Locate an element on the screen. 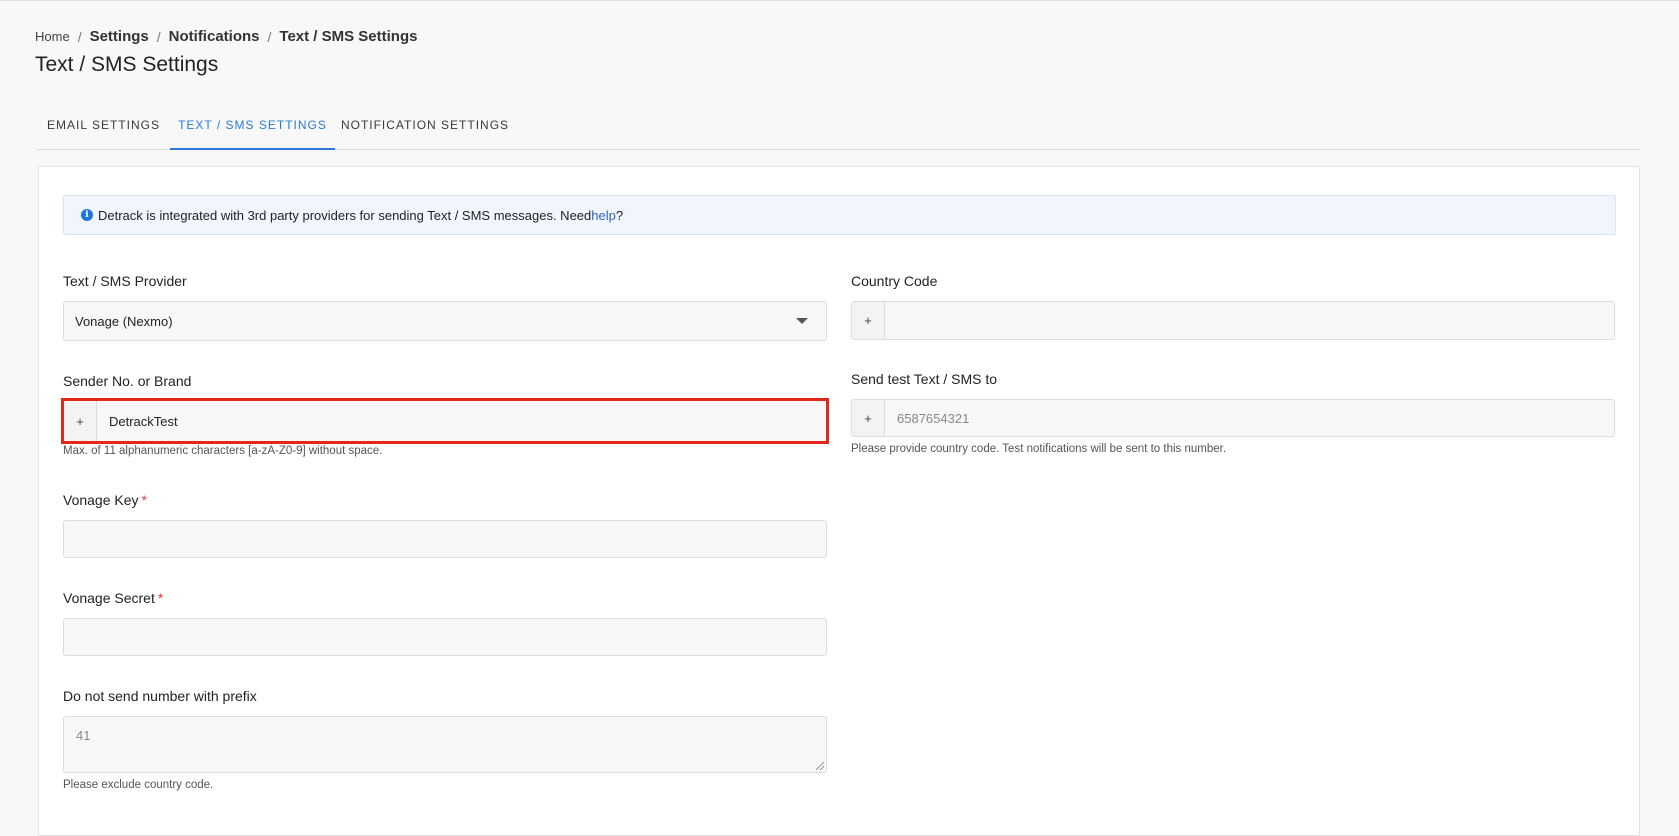  no-prefix-textarea: 41 is located at coordinates (445, 744).